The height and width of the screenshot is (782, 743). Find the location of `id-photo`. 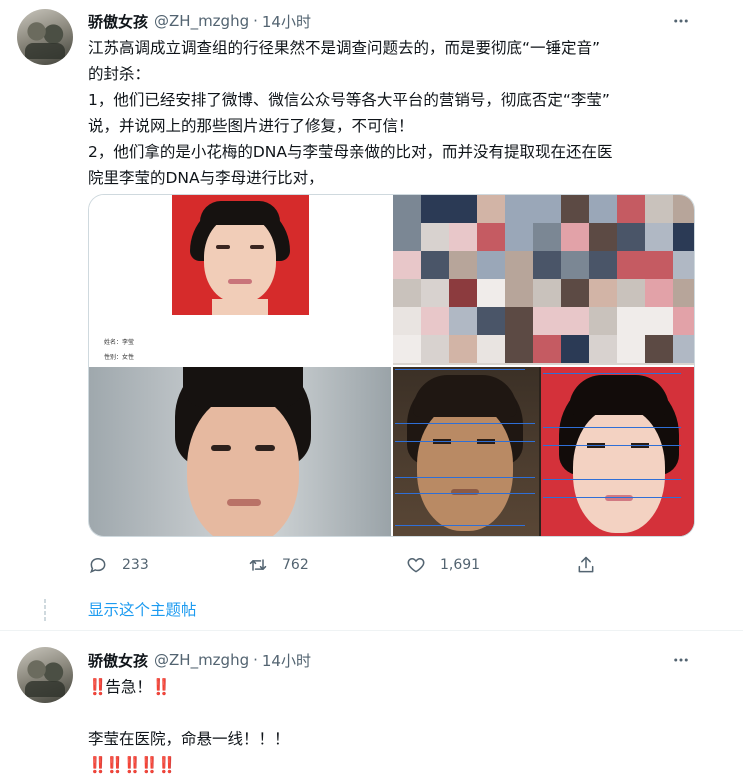

id-photo is located at coordinates (240, 255).